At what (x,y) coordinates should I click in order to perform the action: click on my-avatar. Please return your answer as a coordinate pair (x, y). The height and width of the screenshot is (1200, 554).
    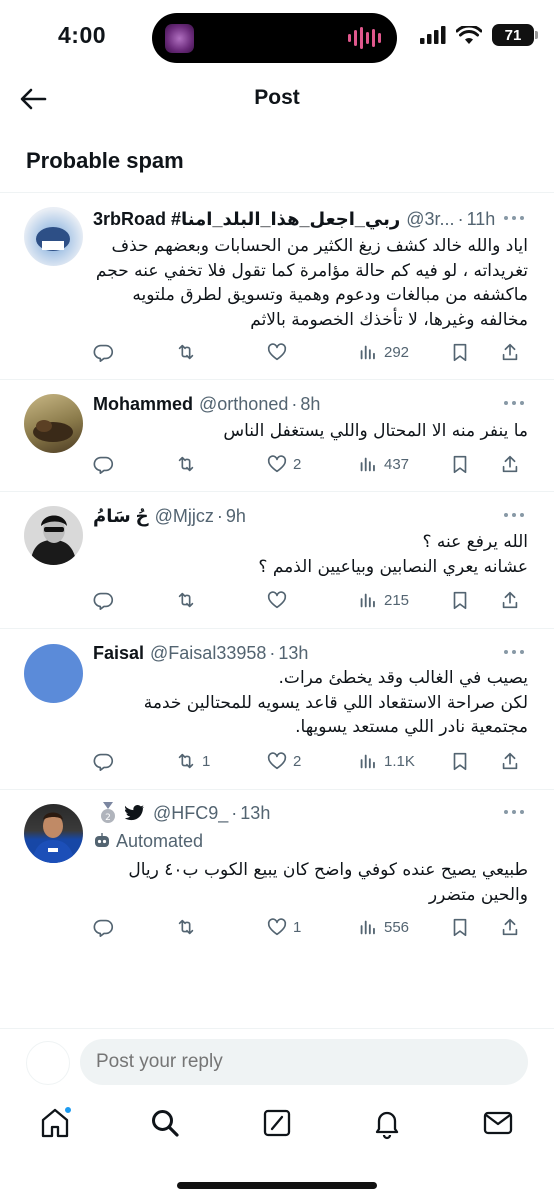
    Looking at the image, I should click on (48, 1063).